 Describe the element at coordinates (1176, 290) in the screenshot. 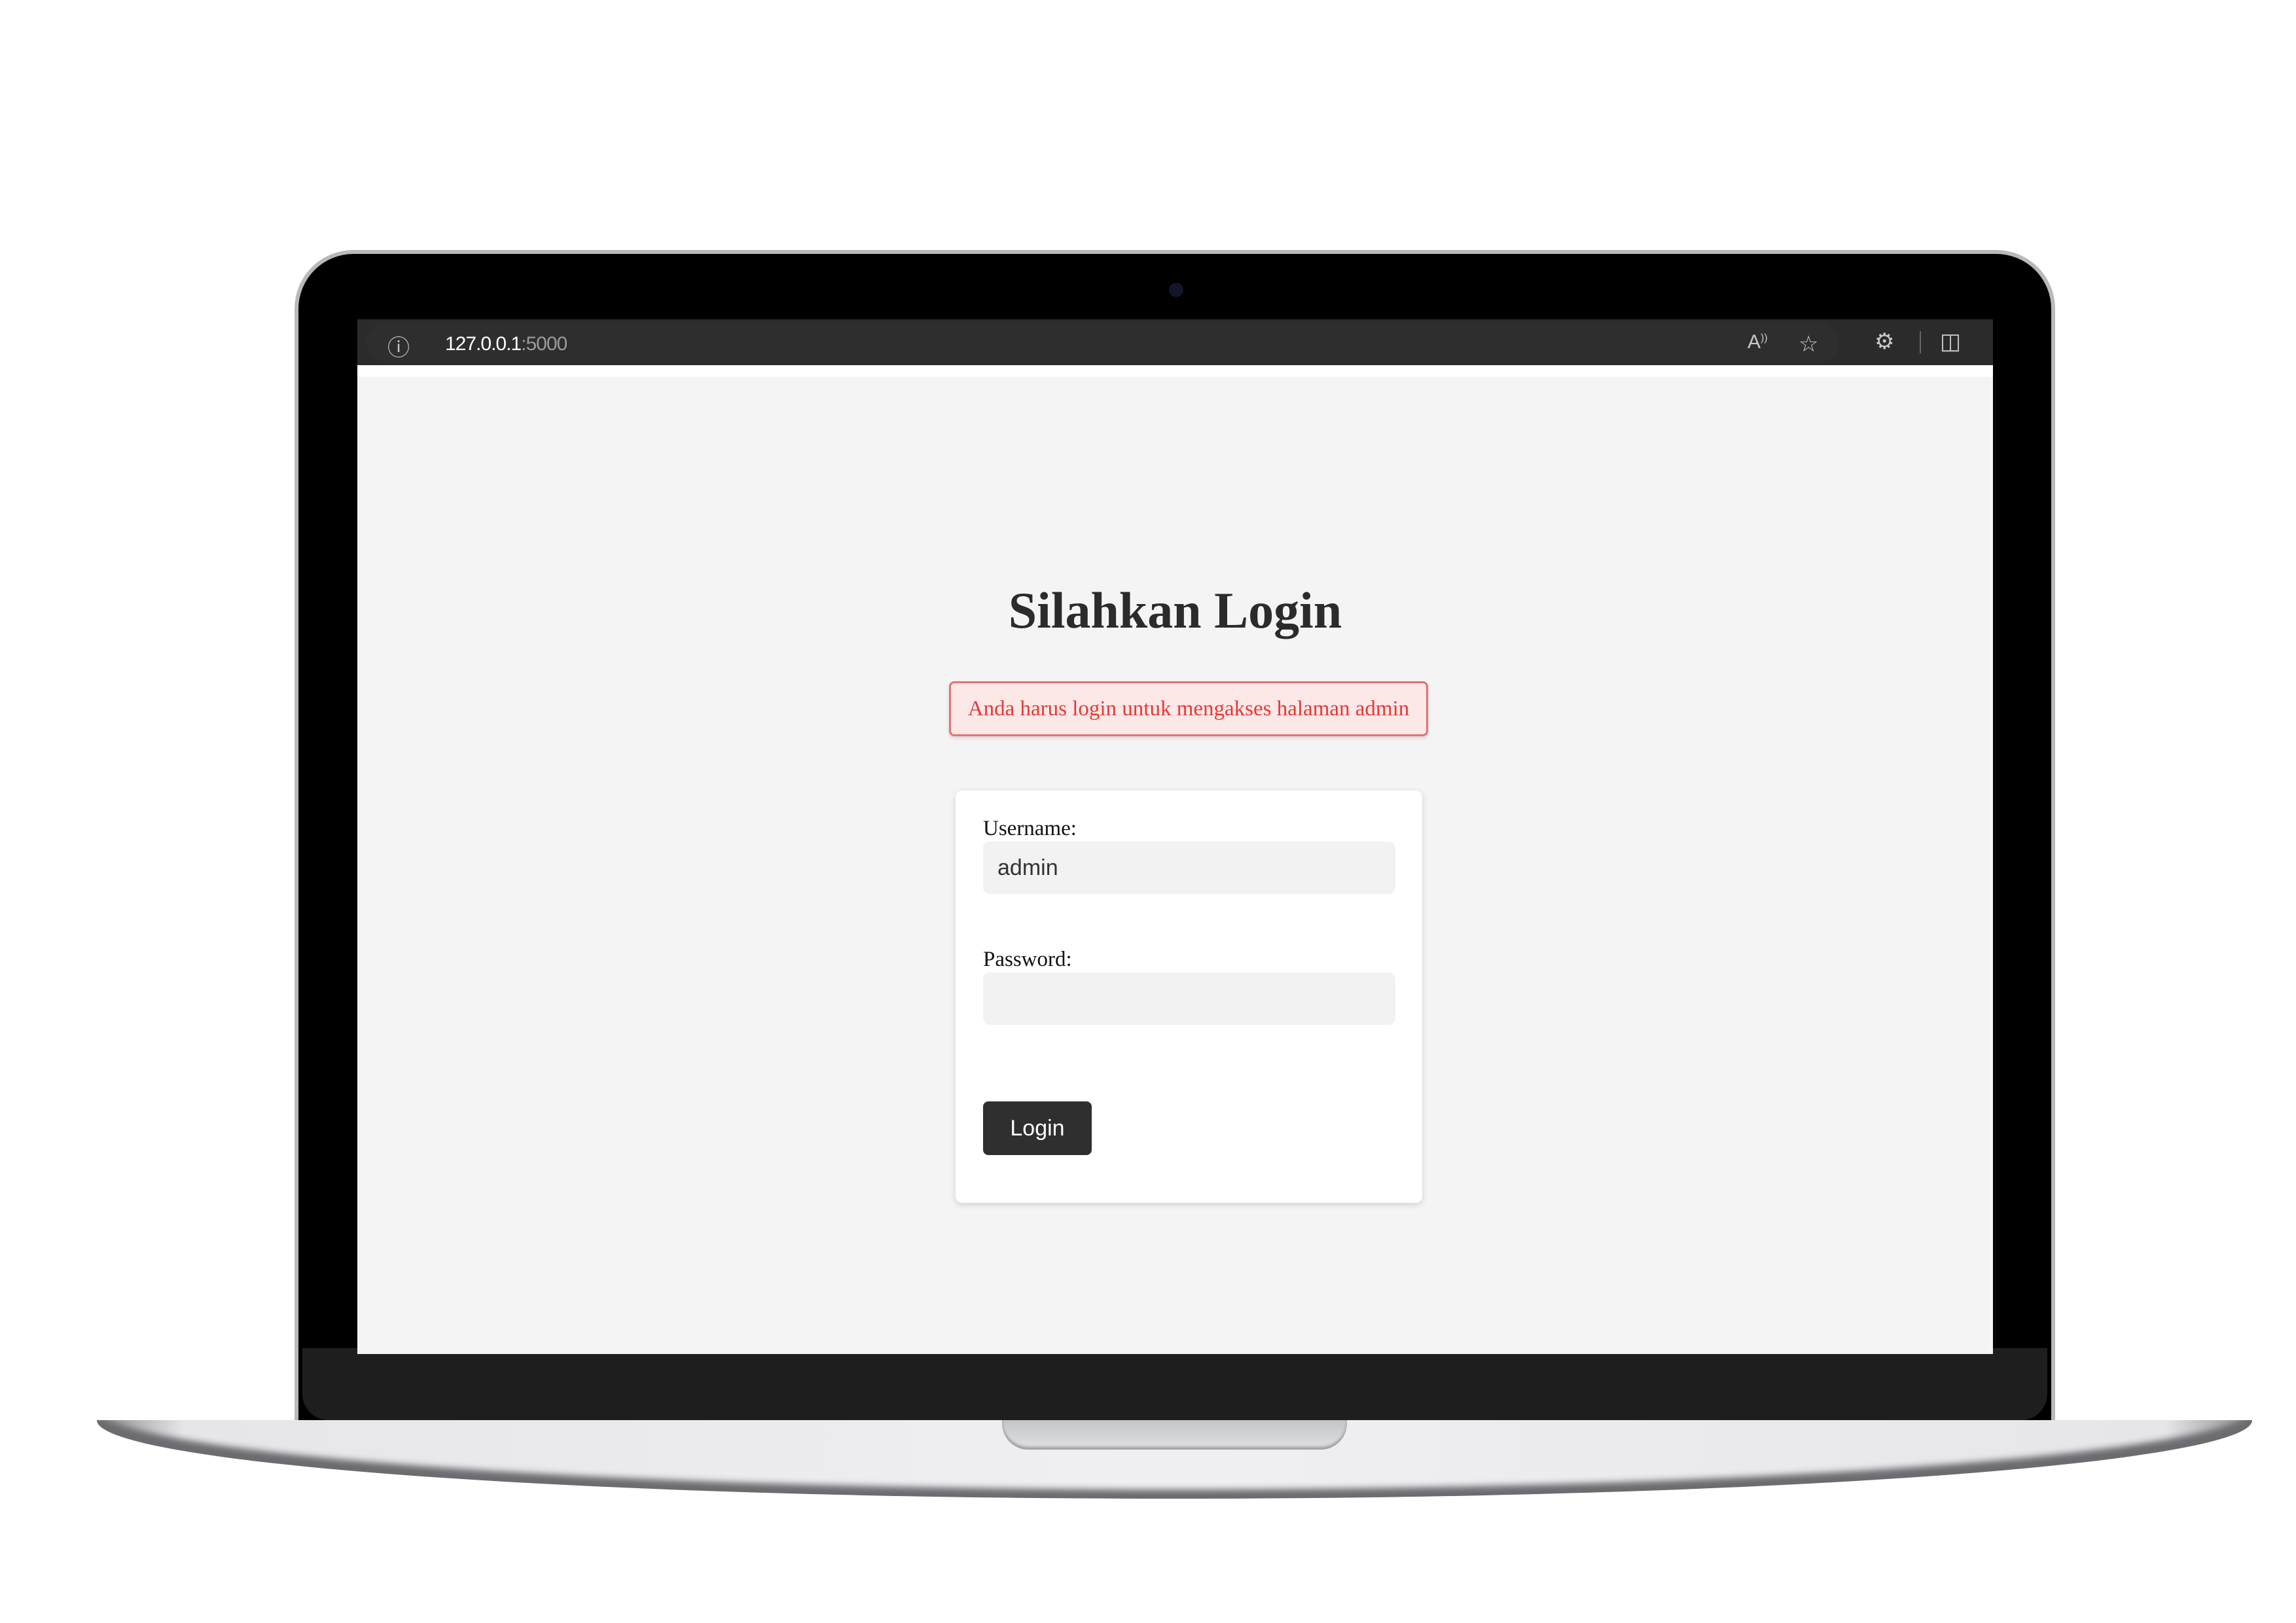

I see `webcam` at that location.